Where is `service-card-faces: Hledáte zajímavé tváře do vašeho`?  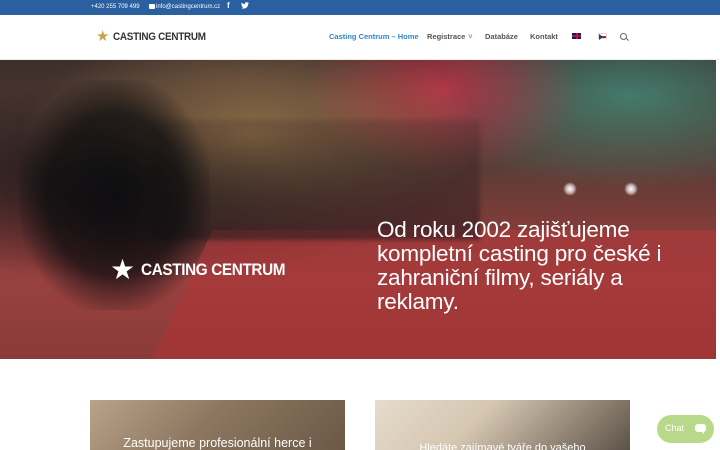
service-card-faces: Hledáte zajímavé tváře do vašeho is located at coordinates (502, 425).